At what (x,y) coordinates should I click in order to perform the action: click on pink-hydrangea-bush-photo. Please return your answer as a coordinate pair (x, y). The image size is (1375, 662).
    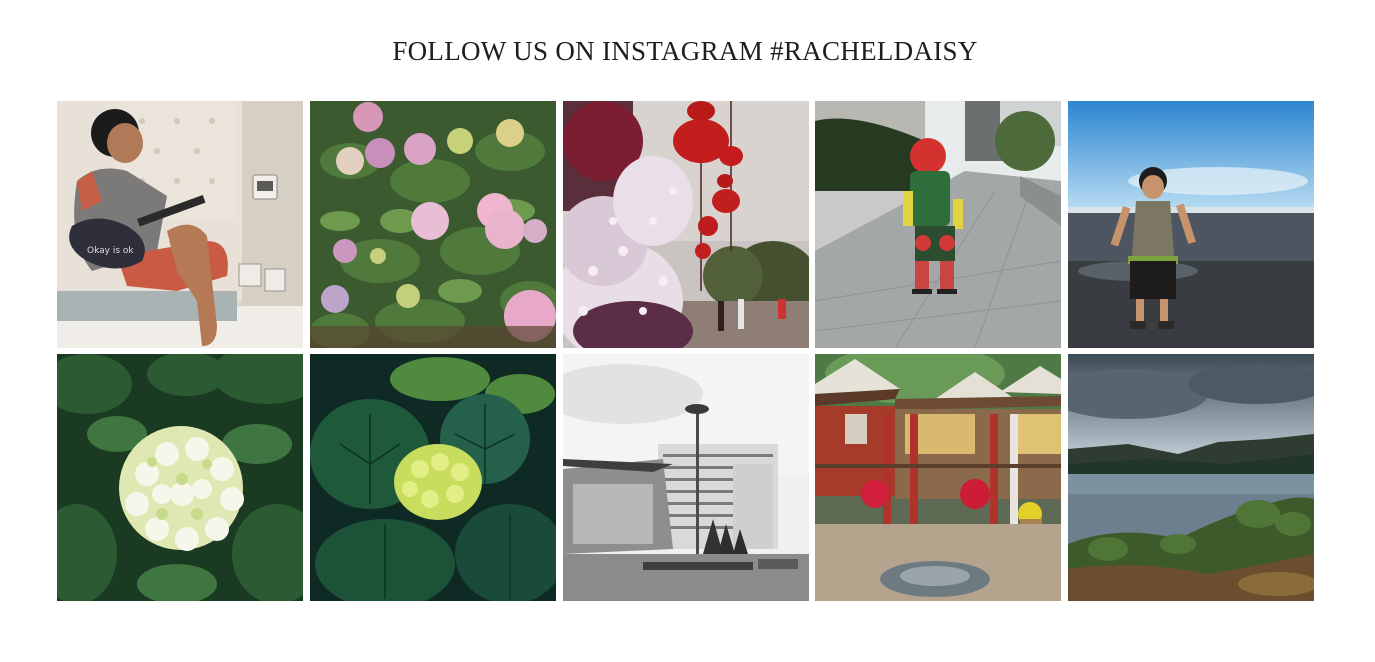
    Looking at the image, I should click on (432, 224).